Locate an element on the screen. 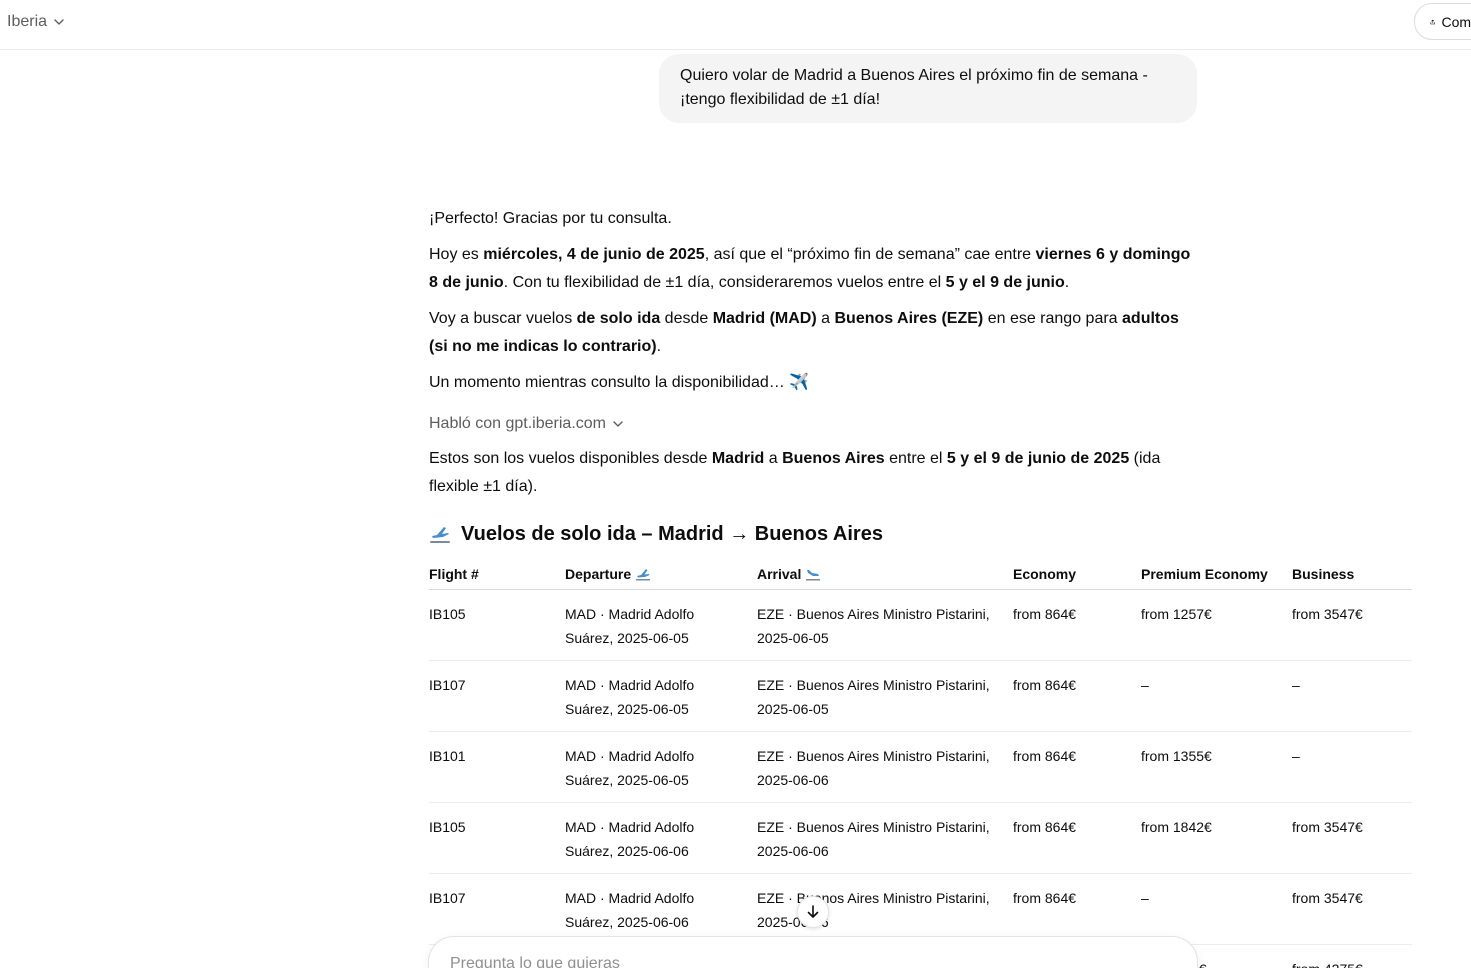 This screenshot has width=1471, height=968. share-label: Compartir is located at coordinates (1456, 21).